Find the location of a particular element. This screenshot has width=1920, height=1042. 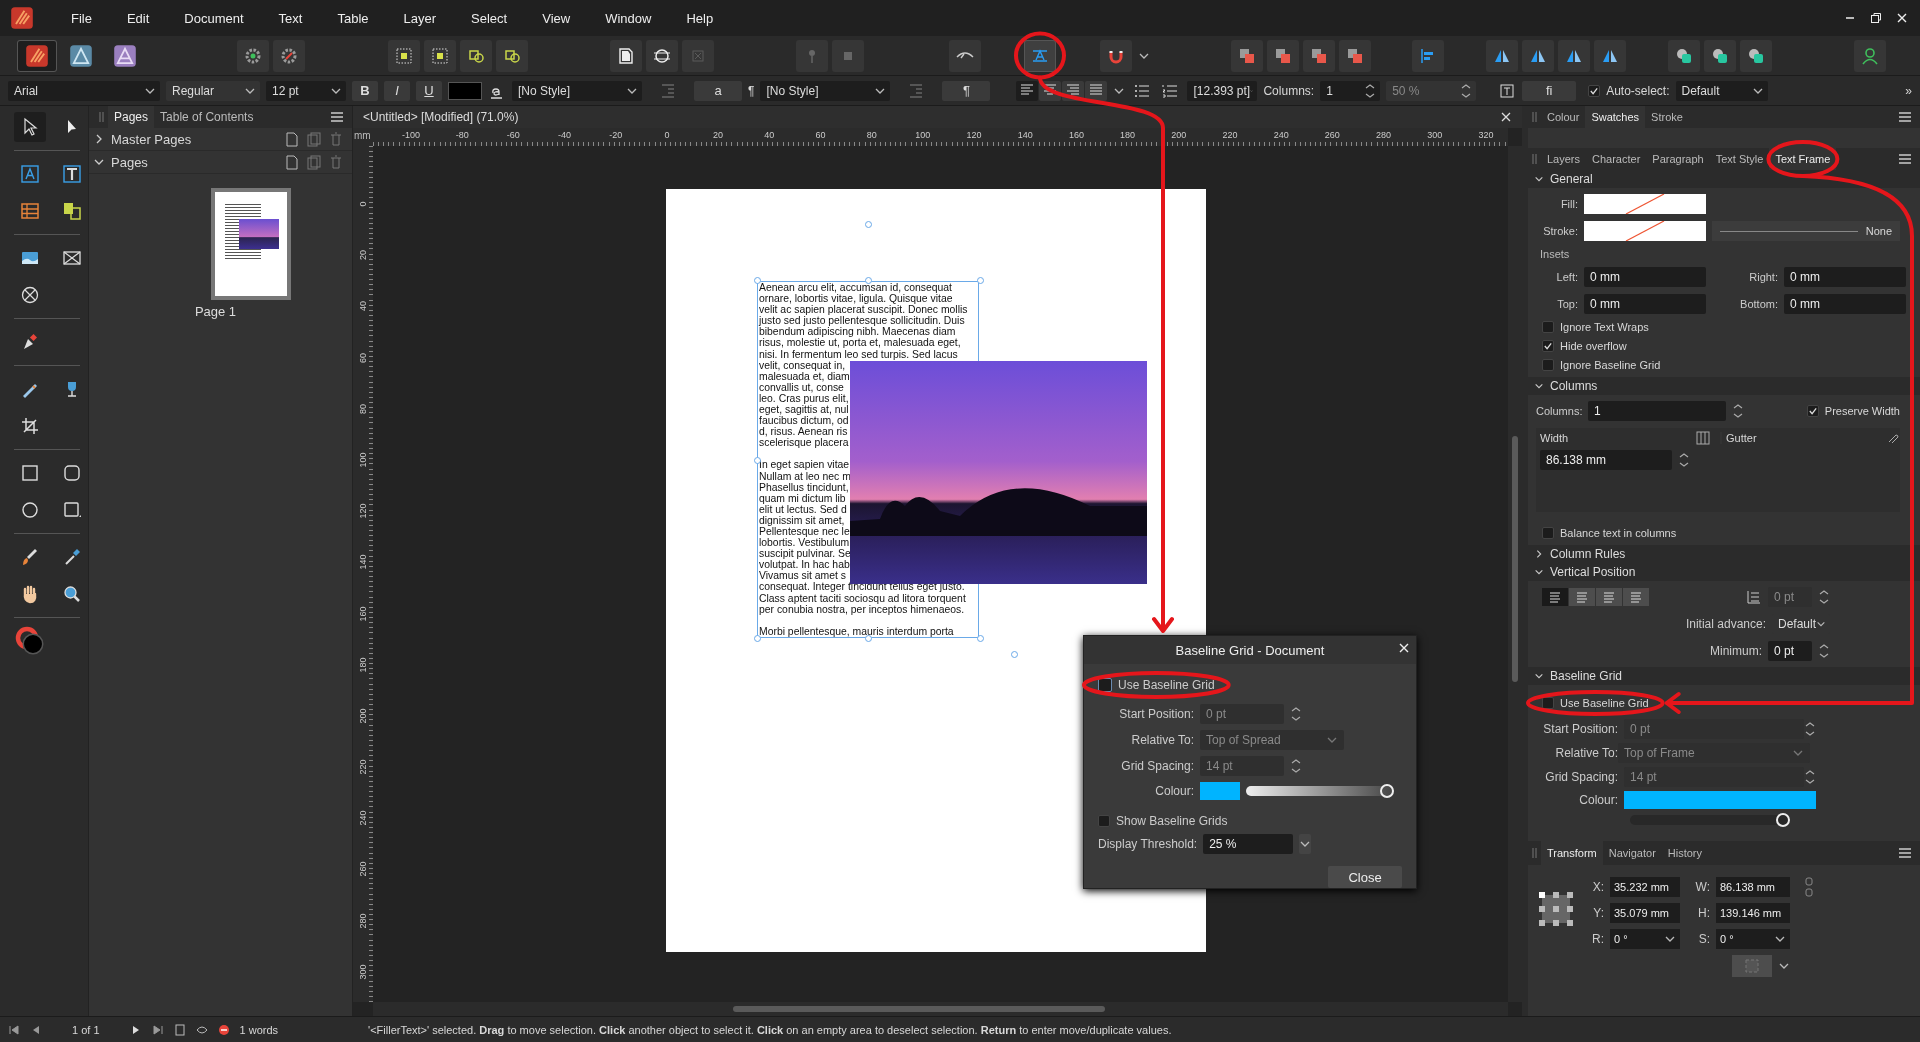

text-line: quam mi dictum lib is located at coordinates (802, 498).